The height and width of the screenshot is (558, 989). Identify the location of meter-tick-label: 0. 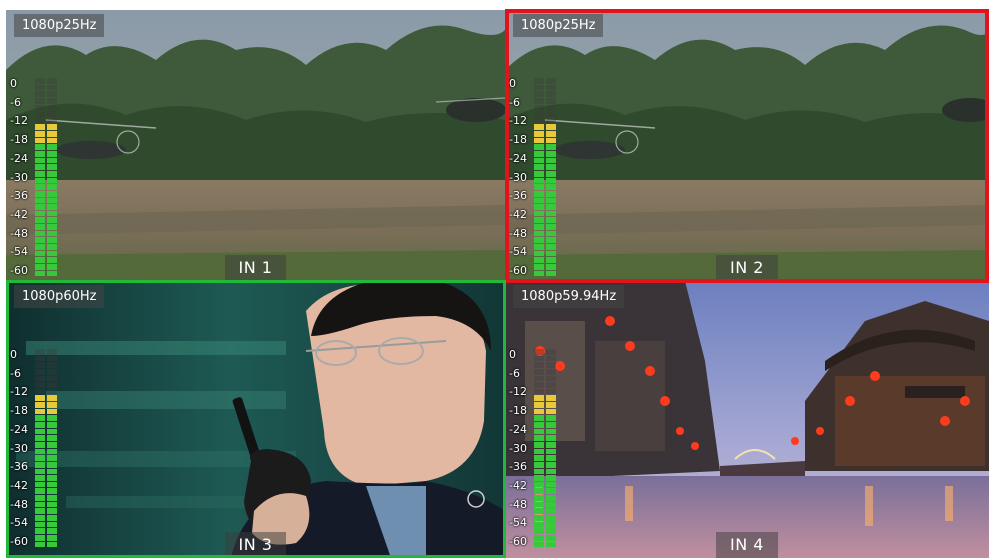
(512, 83).